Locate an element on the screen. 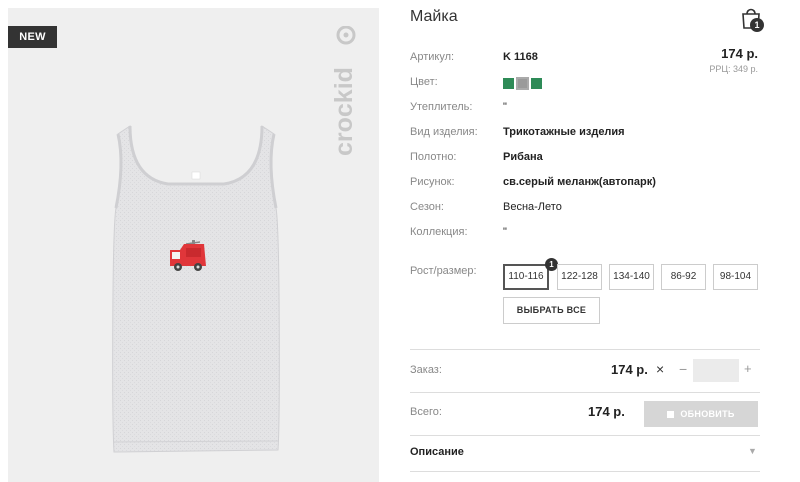  size-option-86-92: 86-92 is located at coordinates (683, 277).